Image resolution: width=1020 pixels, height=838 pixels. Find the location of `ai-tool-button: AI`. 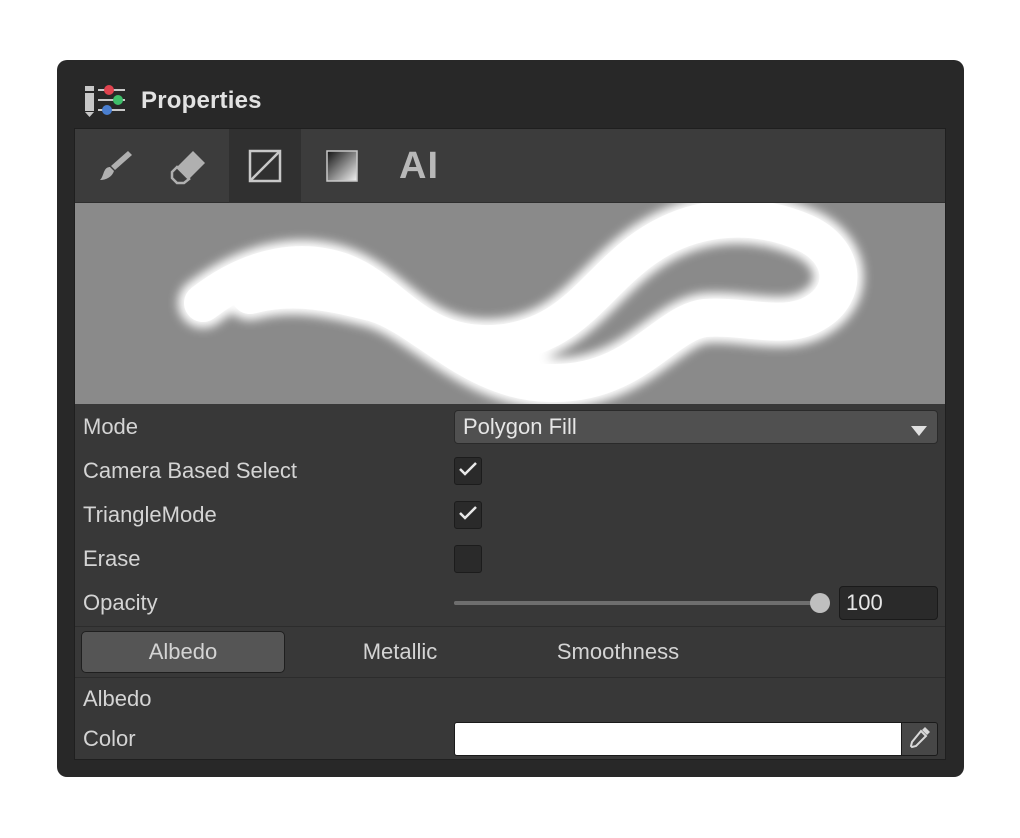

ai-tool-button: AI is located at coordinates (419, 166).